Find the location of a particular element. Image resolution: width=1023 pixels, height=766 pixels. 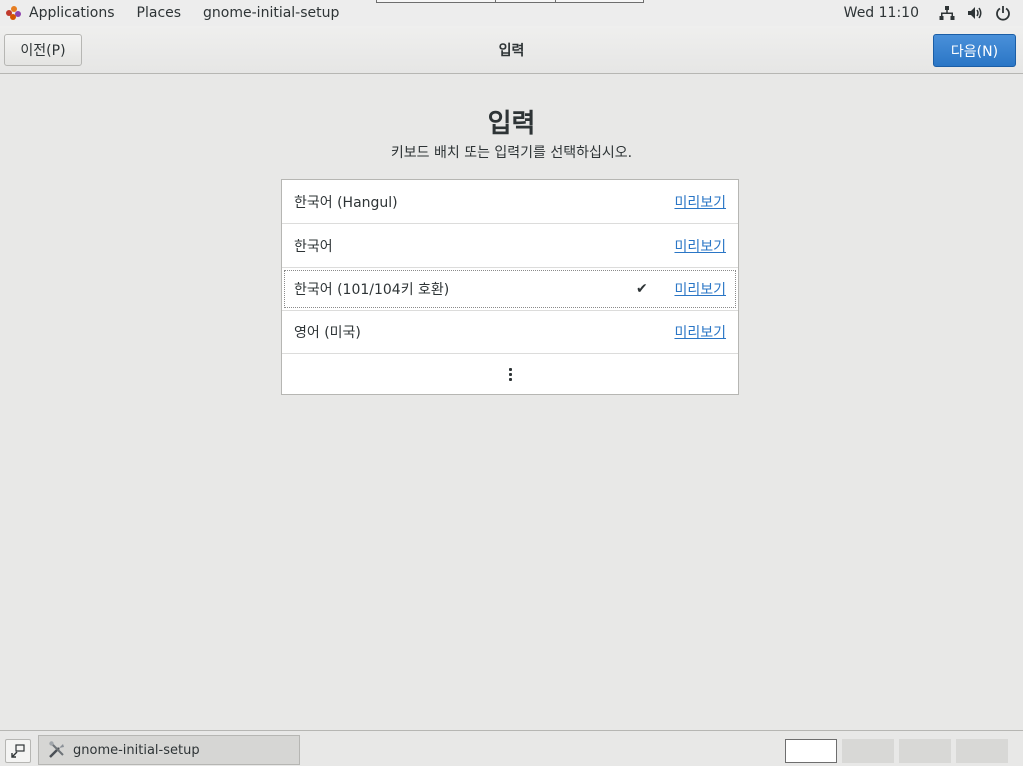

next-button-label: 다음(N) is located at coordinates (974, 51).